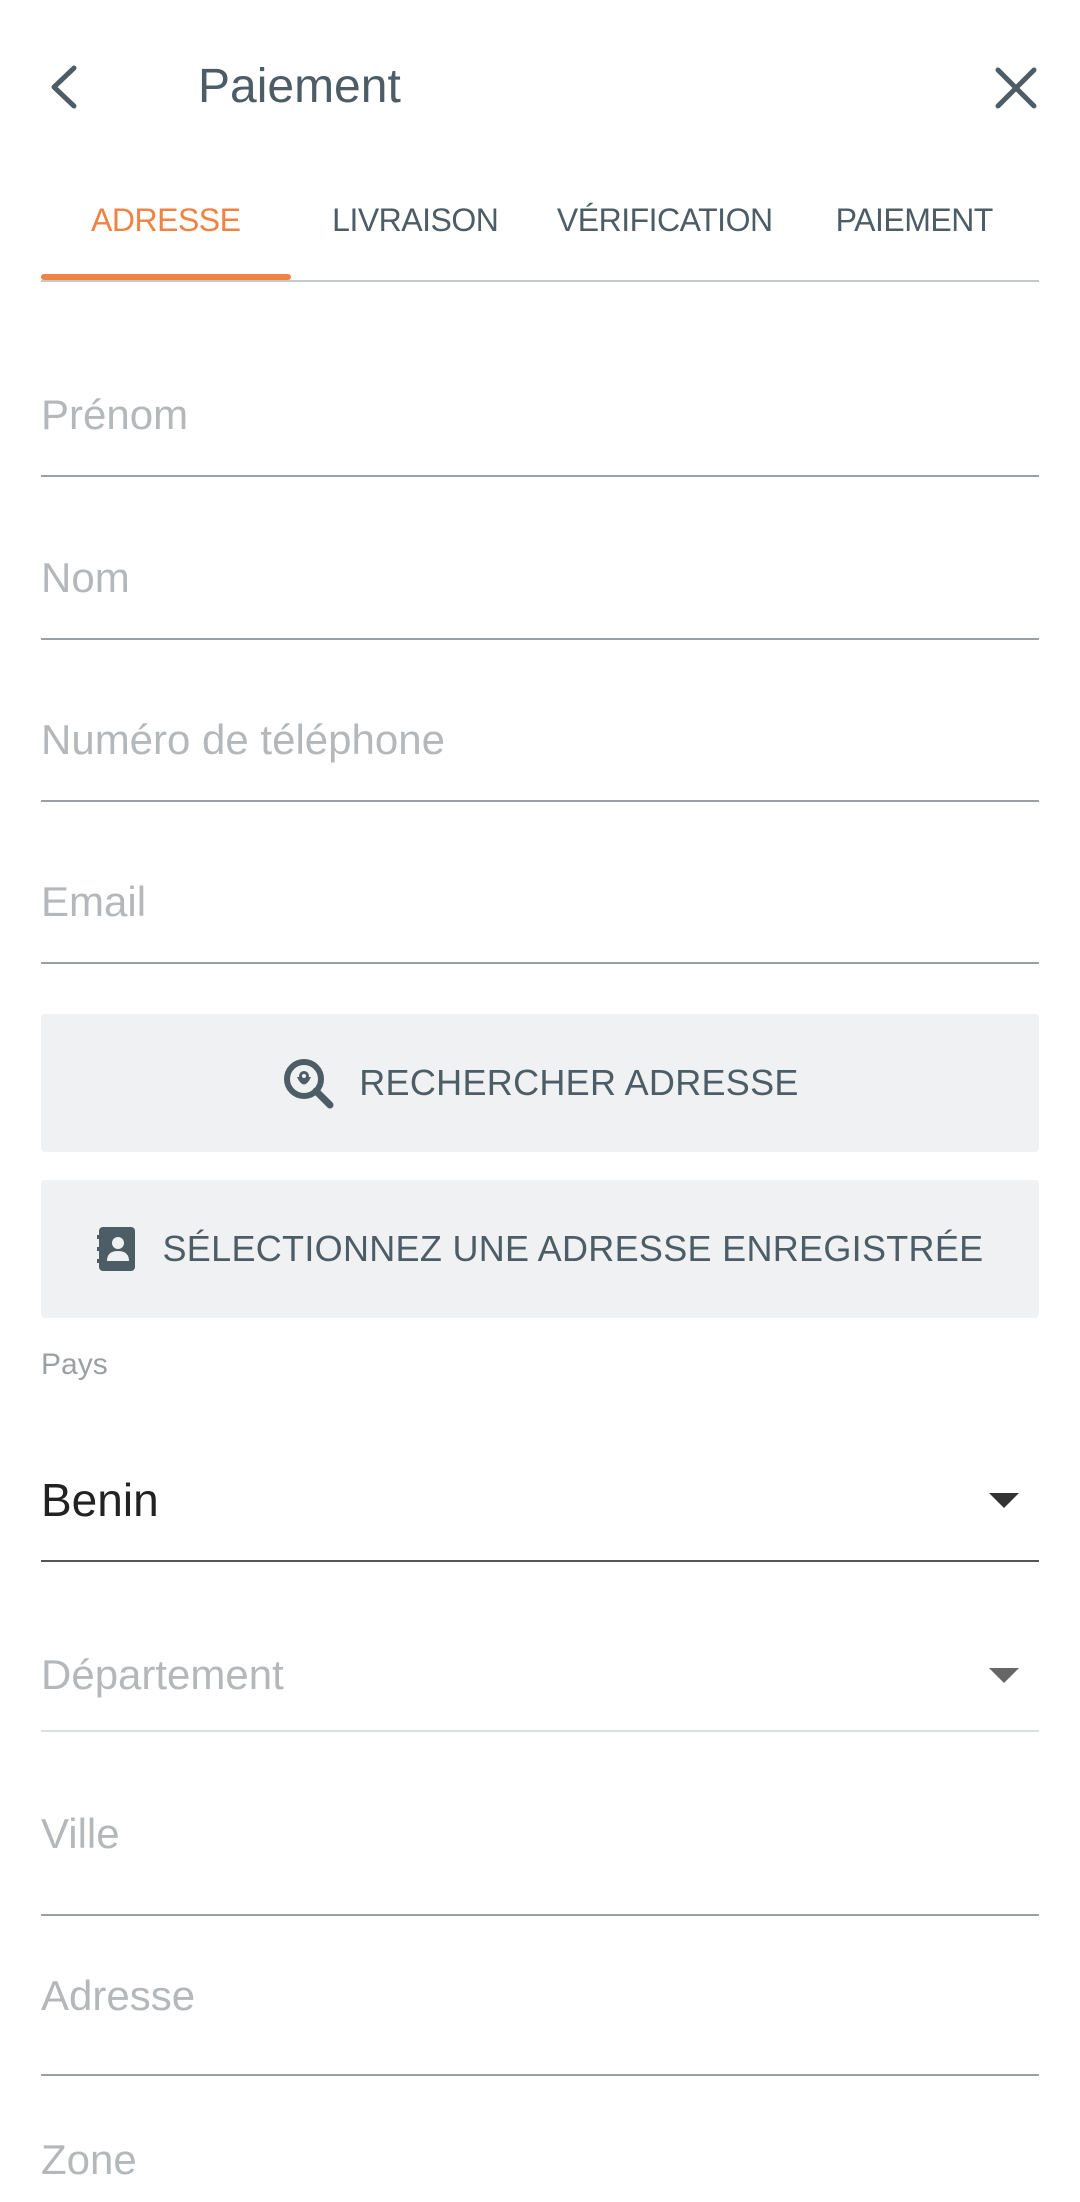  I want to click on country-label: Pays, so click(74, 1364).